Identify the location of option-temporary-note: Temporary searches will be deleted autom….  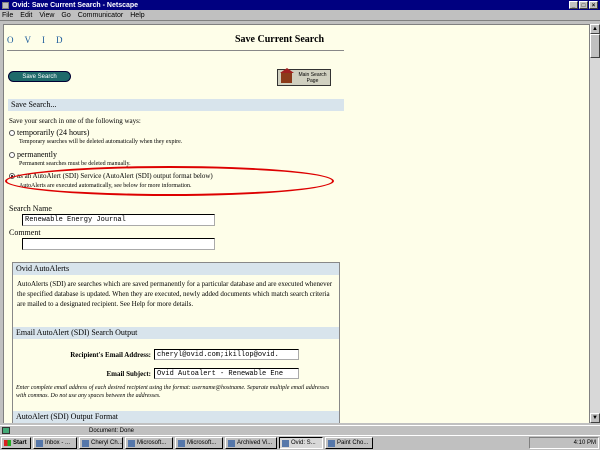
(101, 142).